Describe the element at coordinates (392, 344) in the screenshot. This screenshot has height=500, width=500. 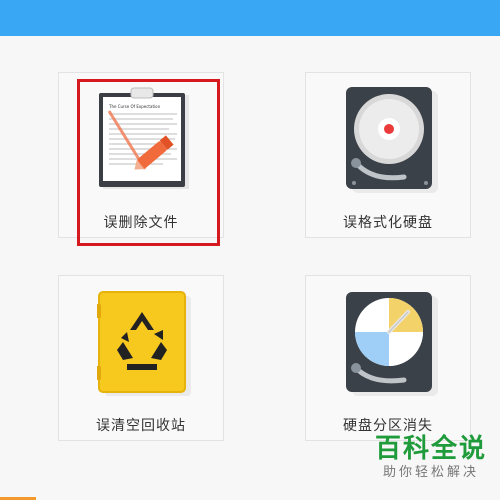
I see `partition-disk-icon` at that location.